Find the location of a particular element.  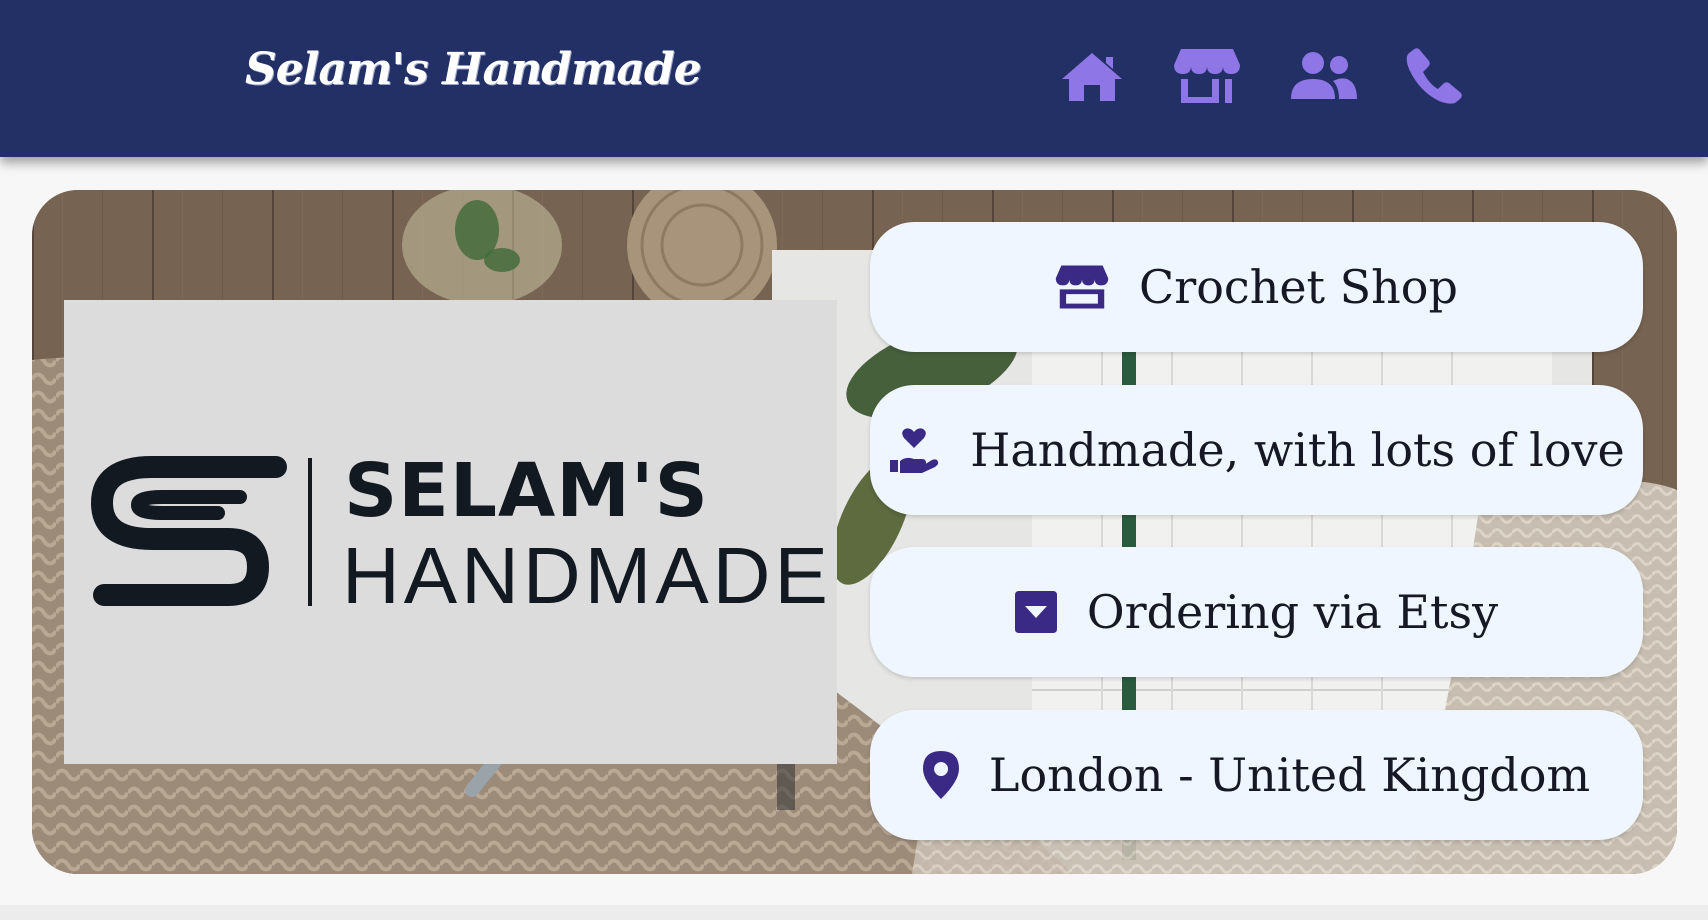

card-location: London - United Kingdom is located at coordinates (1256, 775).